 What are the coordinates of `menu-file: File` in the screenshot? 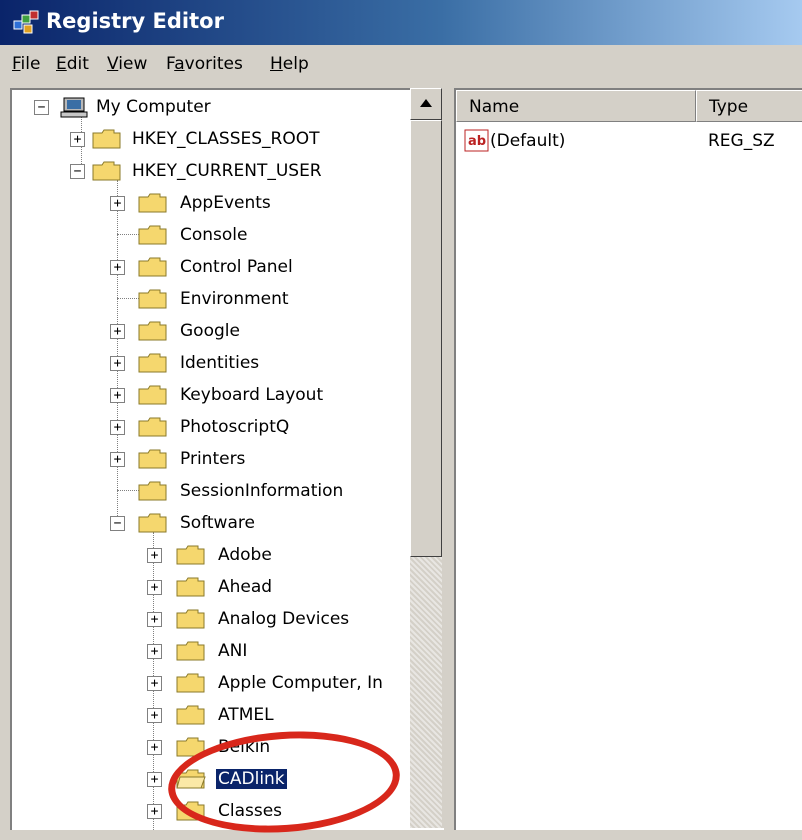 It's located at (26, 64).